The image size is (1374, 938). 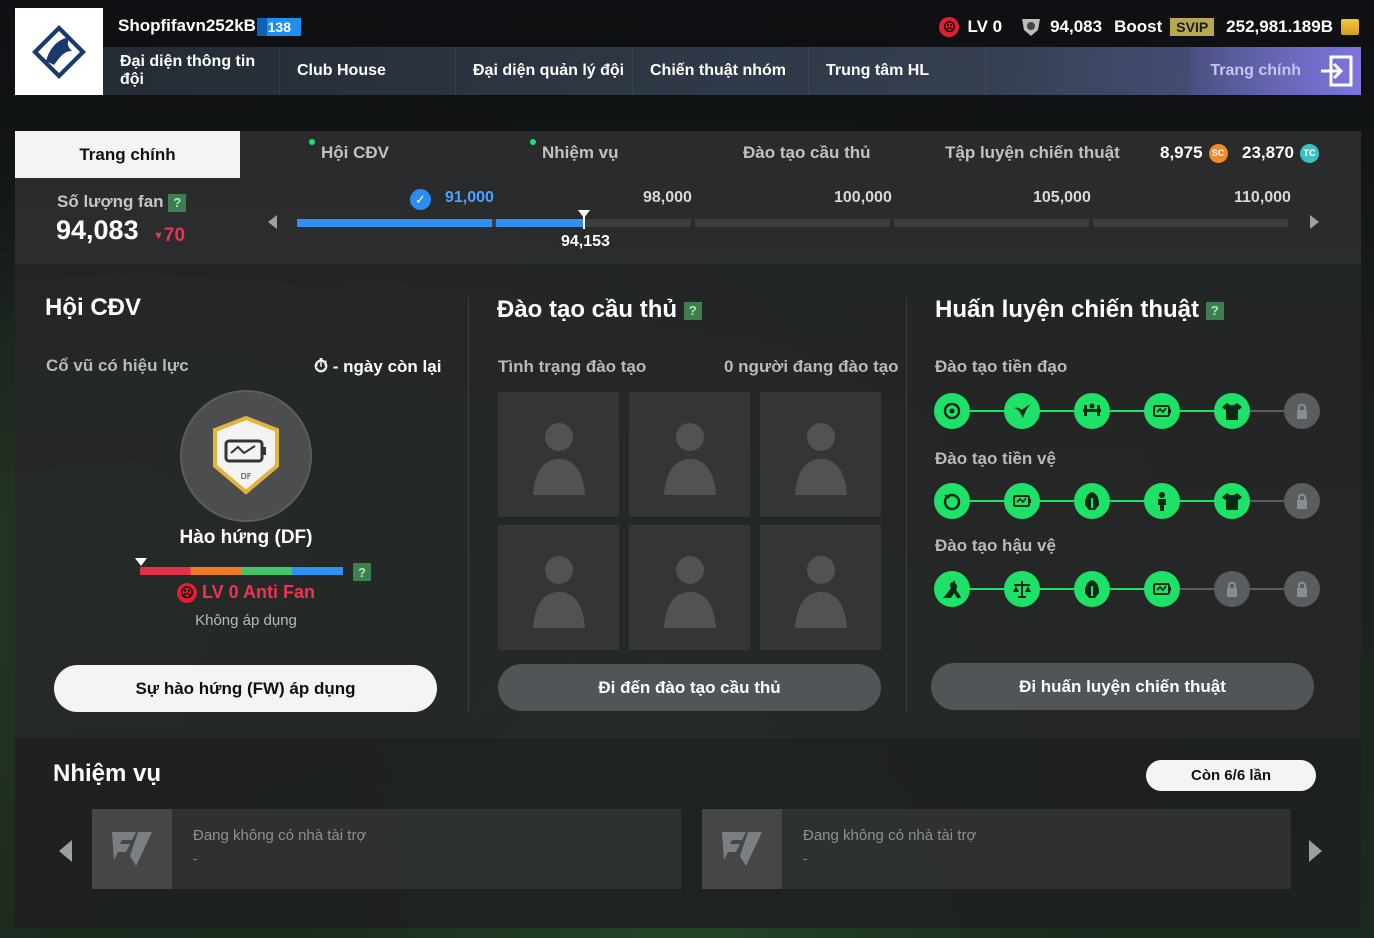 I want to click on not-applied: Không áp dụng, so click(x=246, y=620).